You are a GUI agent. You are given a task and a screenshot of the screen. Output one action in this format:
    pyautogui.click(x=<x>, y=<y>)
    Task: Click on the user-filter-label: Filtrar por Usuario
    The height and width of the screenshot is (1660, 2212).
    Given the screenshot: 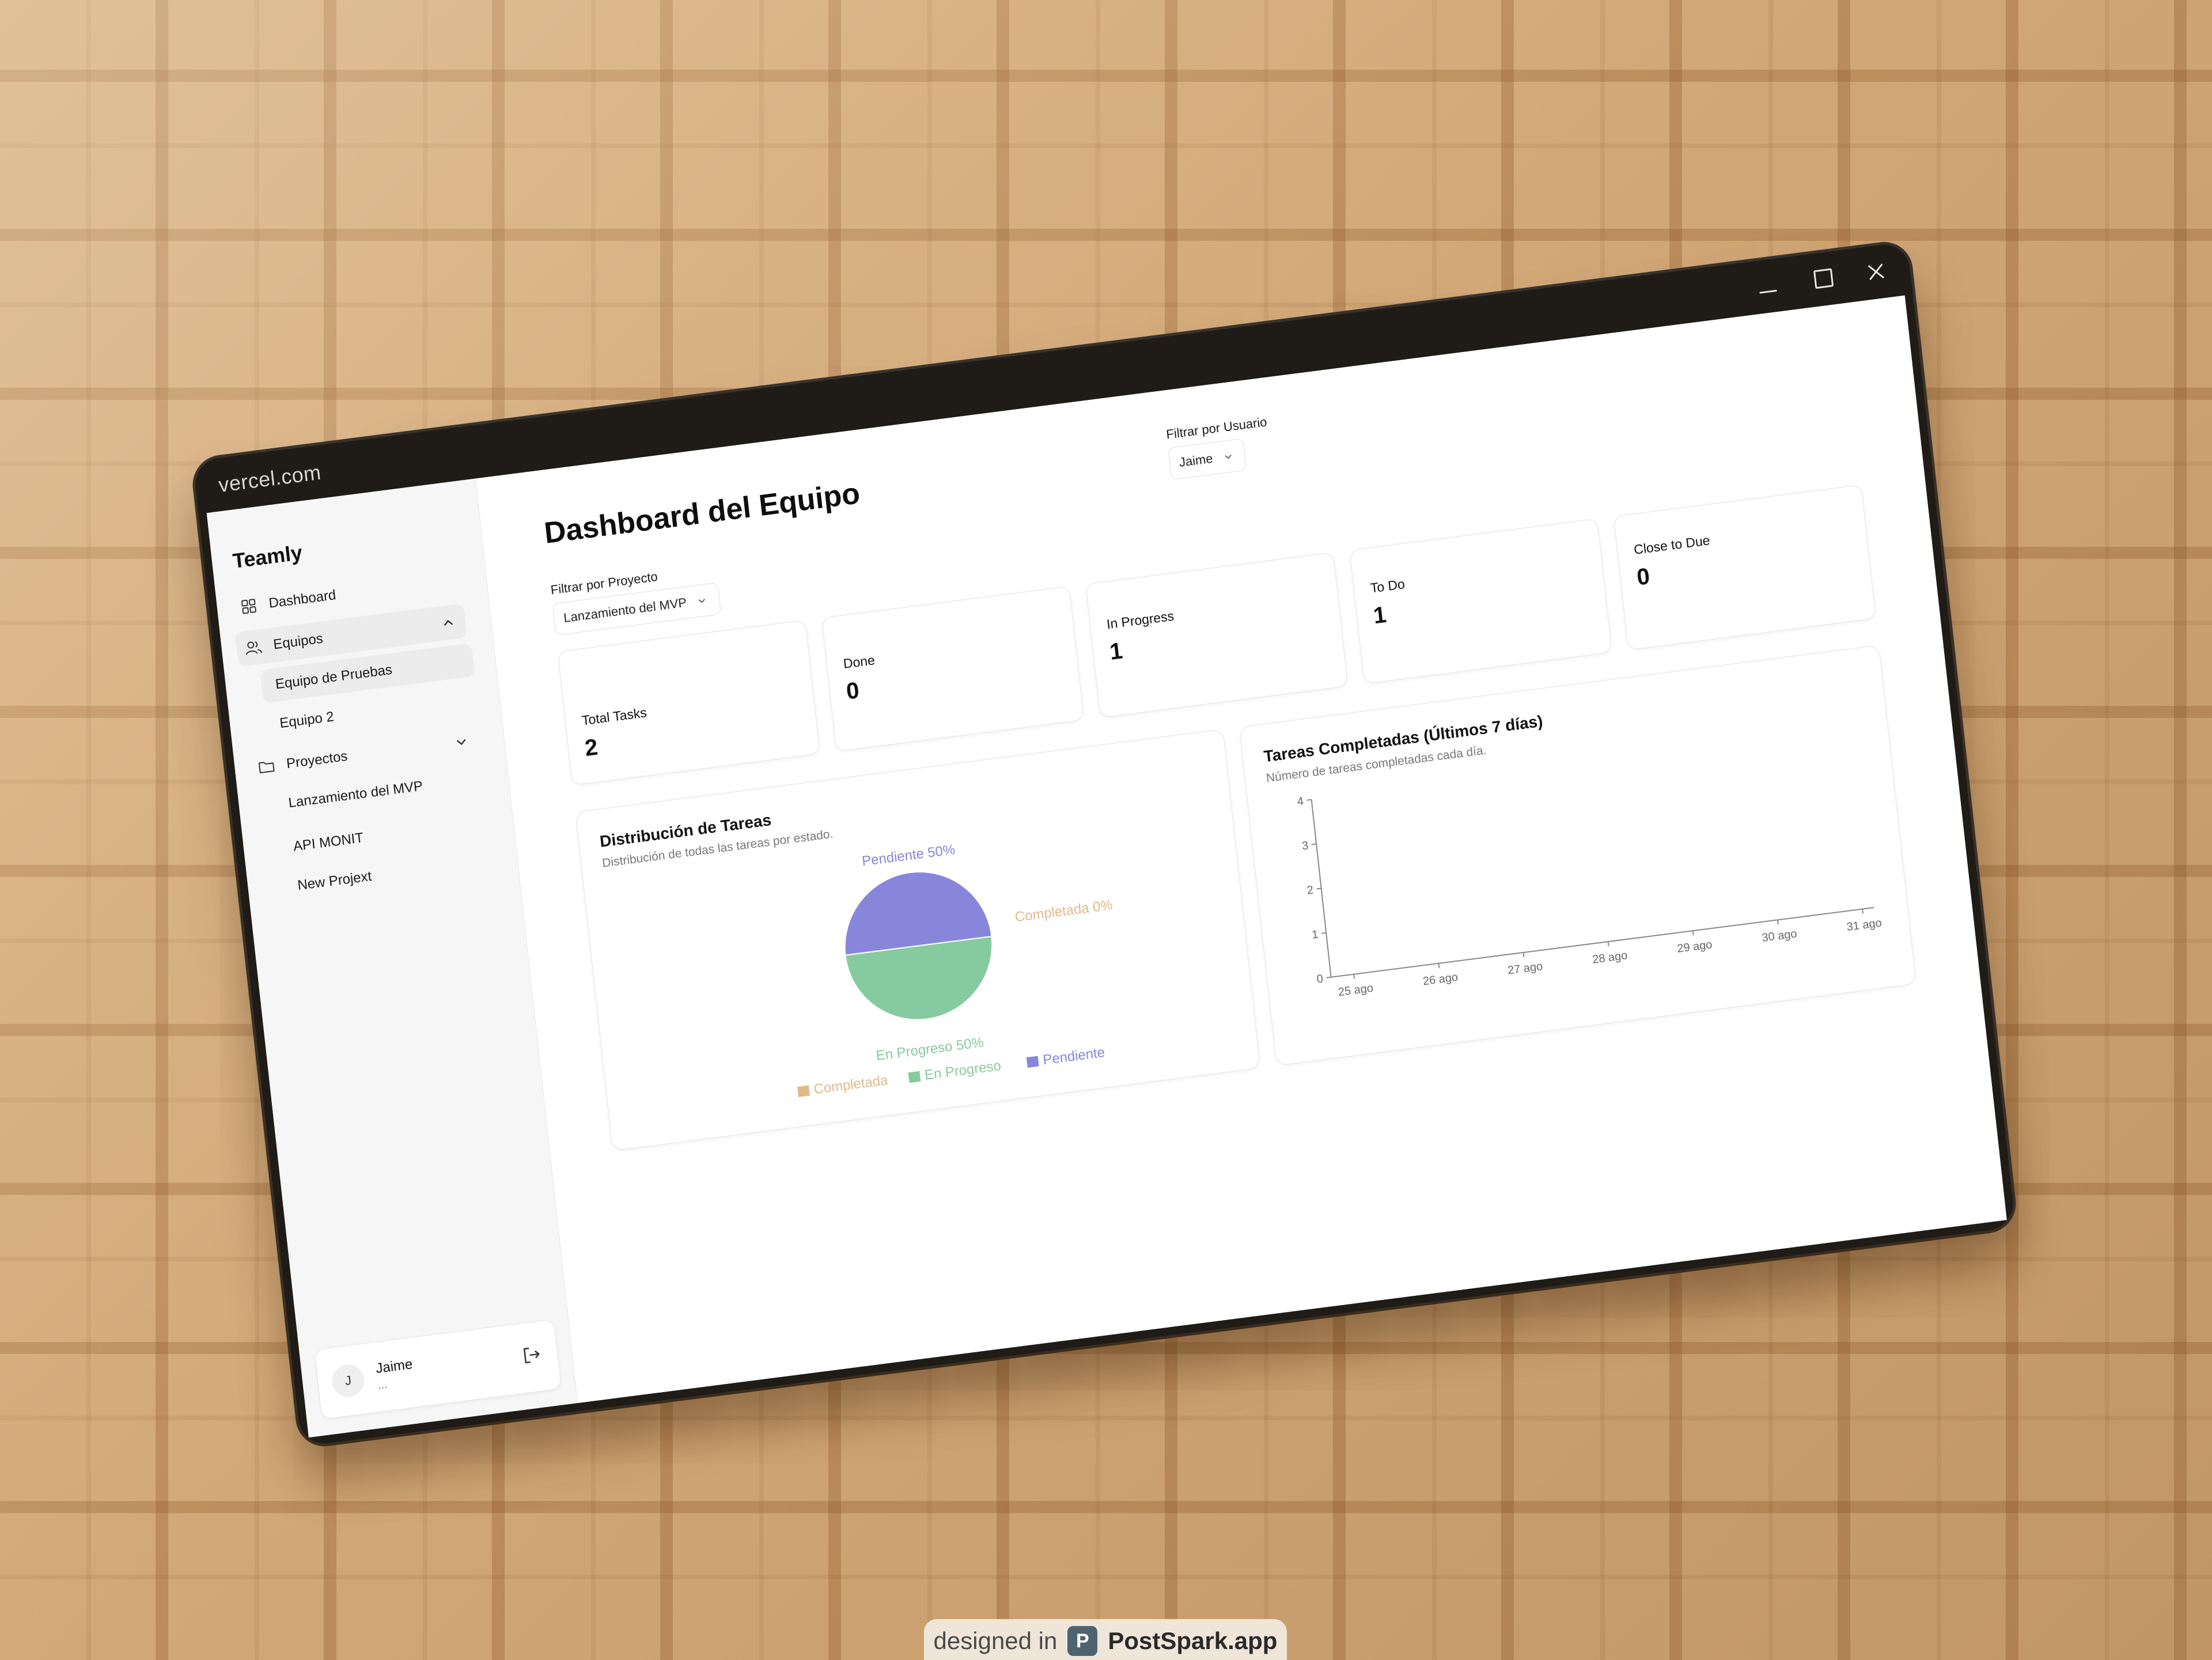 What is the action you would take?
    pyautogui.click(x=1216, y=428)
    